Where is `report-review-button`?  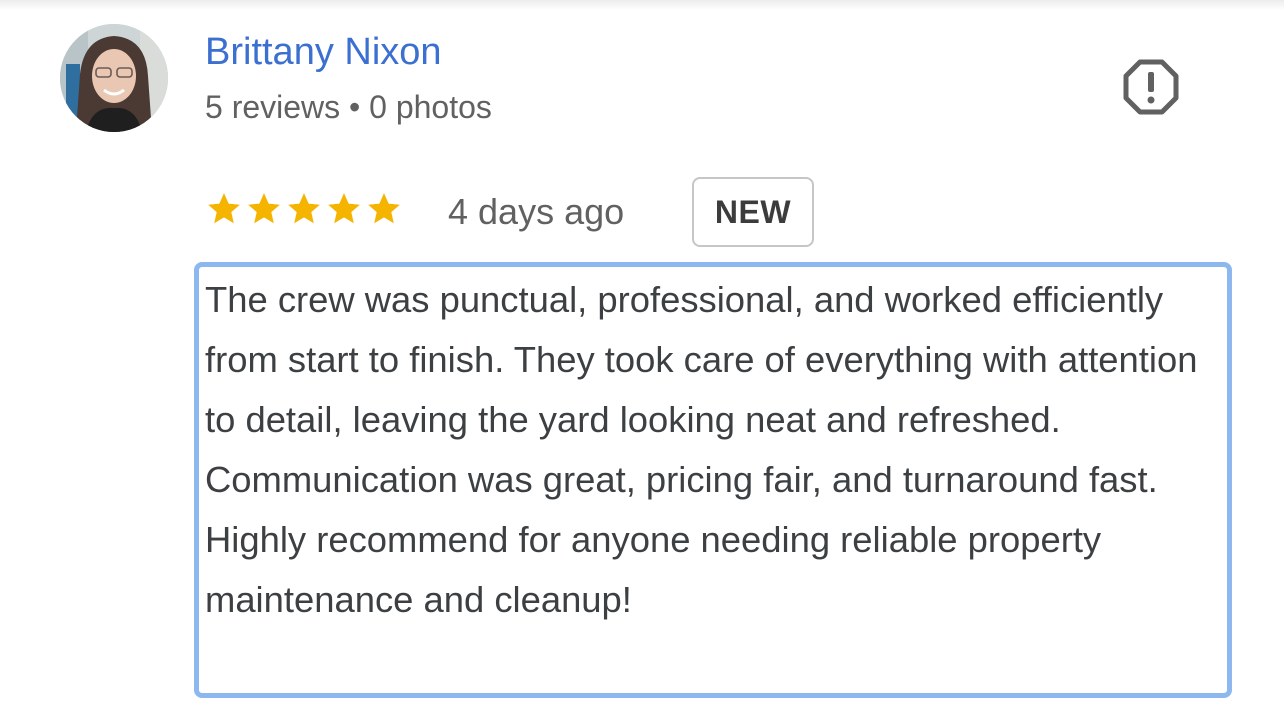
report-review-button is located at coordinates (1151, 87).